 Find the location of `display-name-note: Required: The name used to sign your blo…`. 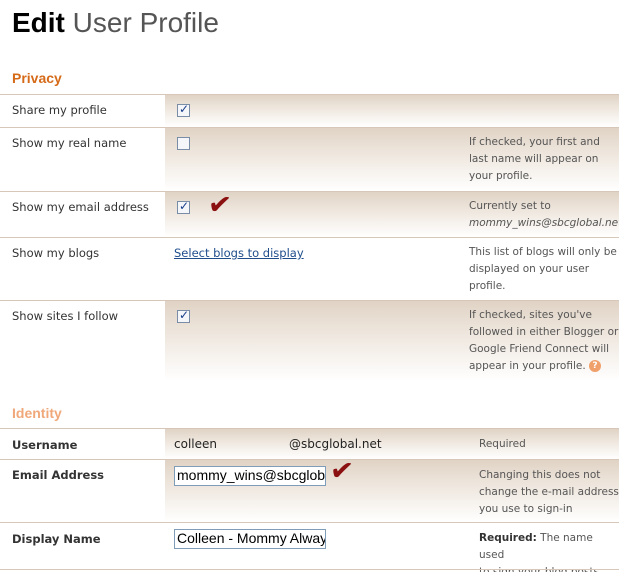

display-name-note: Required: The name used to sign your blo… is located at coordinates (541, 552).